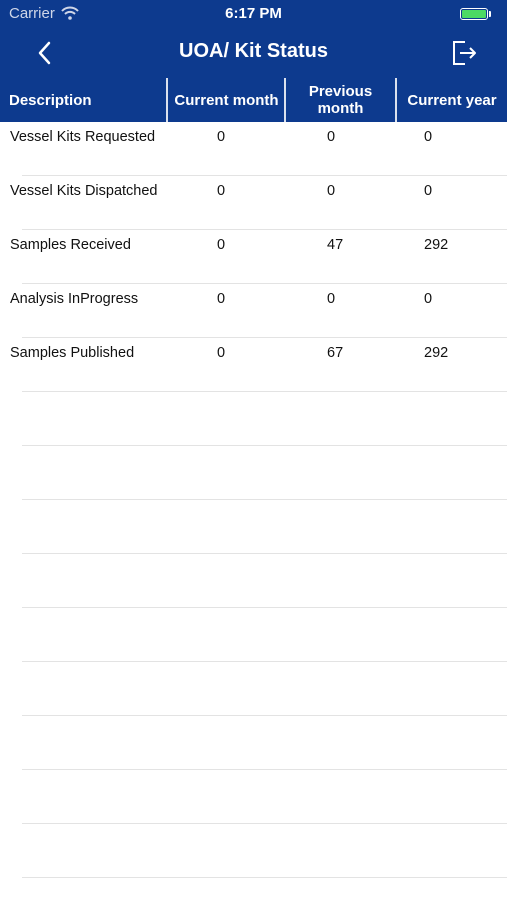  I want to click on row-description: Samples Published, so click(72, 353).